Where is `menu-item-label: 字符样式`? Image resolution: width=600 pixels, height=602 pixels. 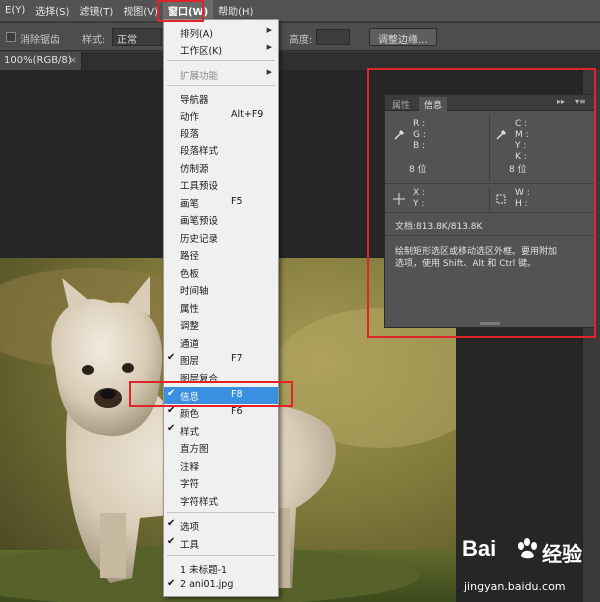 menu-item-label: 字符样式 is located at coordinates (199, 502).